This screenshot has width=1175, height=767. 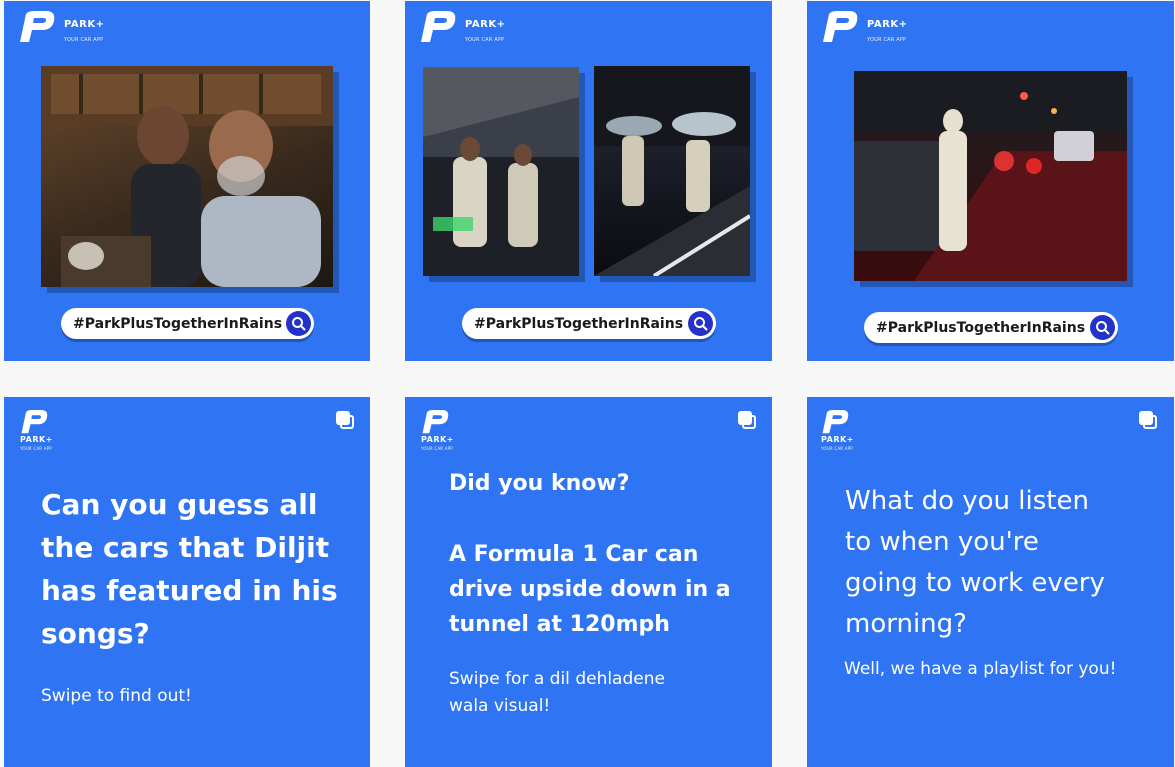 What do you see at coordinates (185, 547) in the screenshot?
I see `post-heading-line: the cars that Diljit` at bounding box center [185, 547].